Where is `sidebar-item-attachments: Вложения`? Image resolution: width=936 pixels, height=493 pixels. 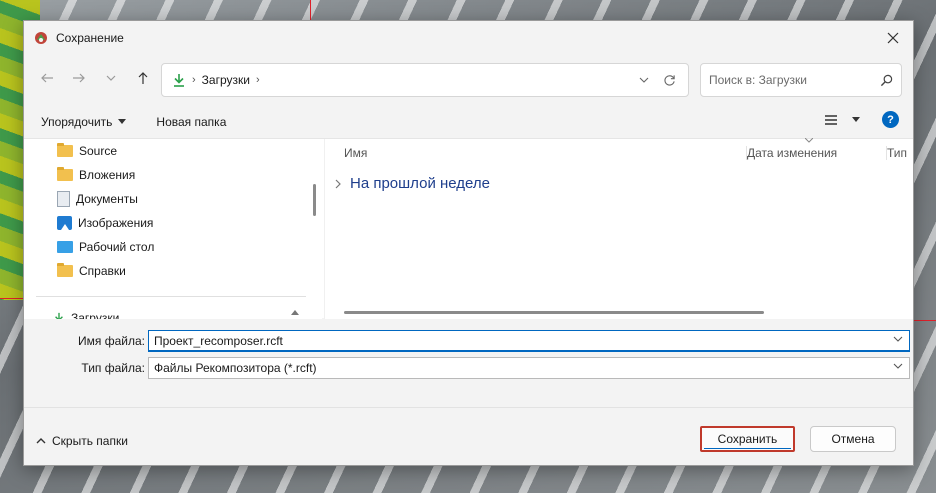 sidebar-item-attachments: Вложения is located at coordinates (173, 175).